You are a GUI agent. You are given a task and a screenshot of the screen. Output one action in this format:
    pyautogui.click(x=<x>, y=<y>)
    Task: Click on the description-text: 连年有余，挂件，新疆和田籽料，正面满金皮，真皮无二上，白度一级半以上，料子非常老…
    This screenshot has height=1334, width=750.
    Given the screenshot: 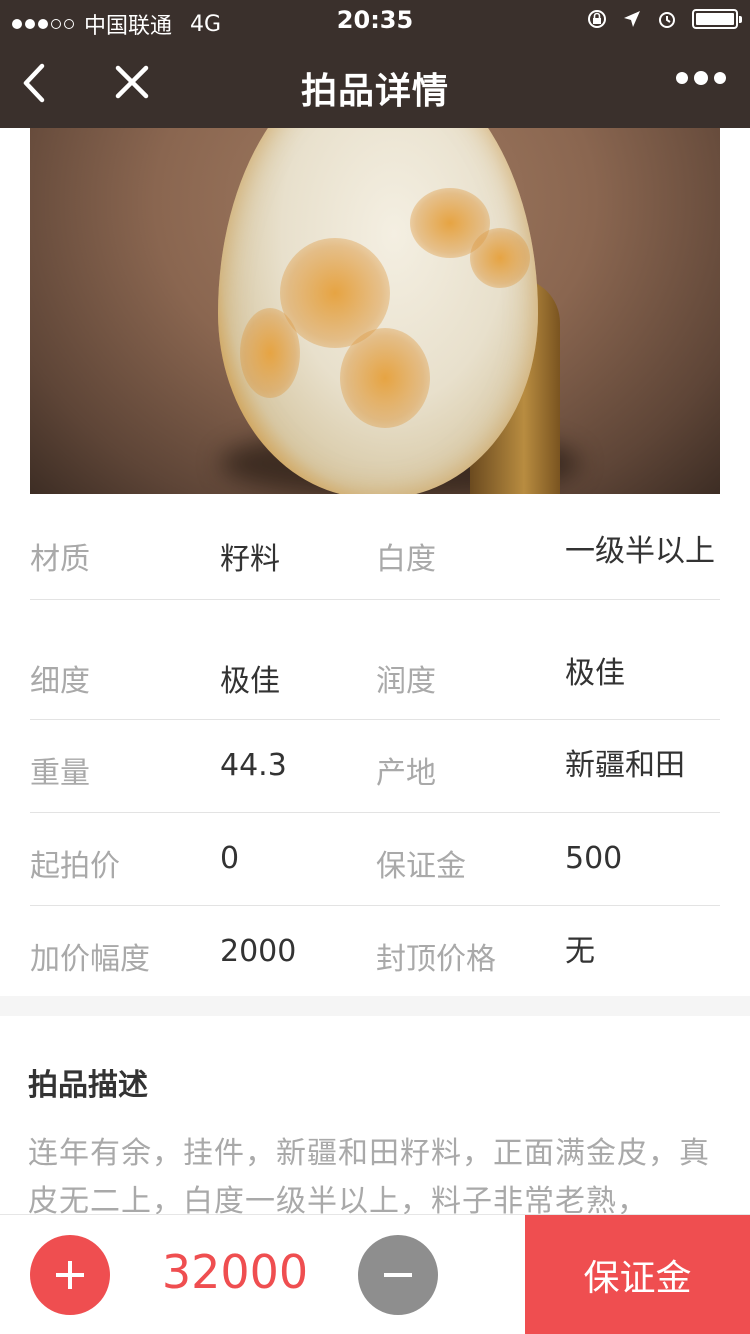 What is the action you would take?
    pyautogui.click(x=369, y=1177)
    